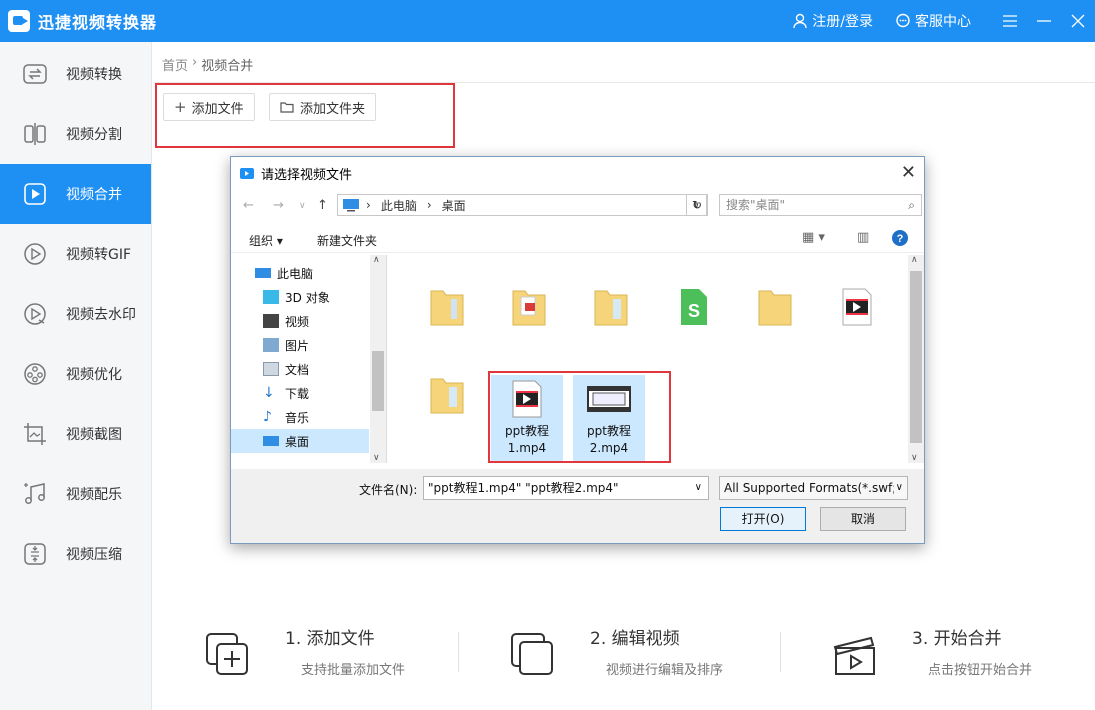 Image resolution: width=1095 pixels, height=710 pixels. What do you see at coordinates (900, 239) in the screenshot?
I see `help-icon: ?` at bounding box center [900, 239].